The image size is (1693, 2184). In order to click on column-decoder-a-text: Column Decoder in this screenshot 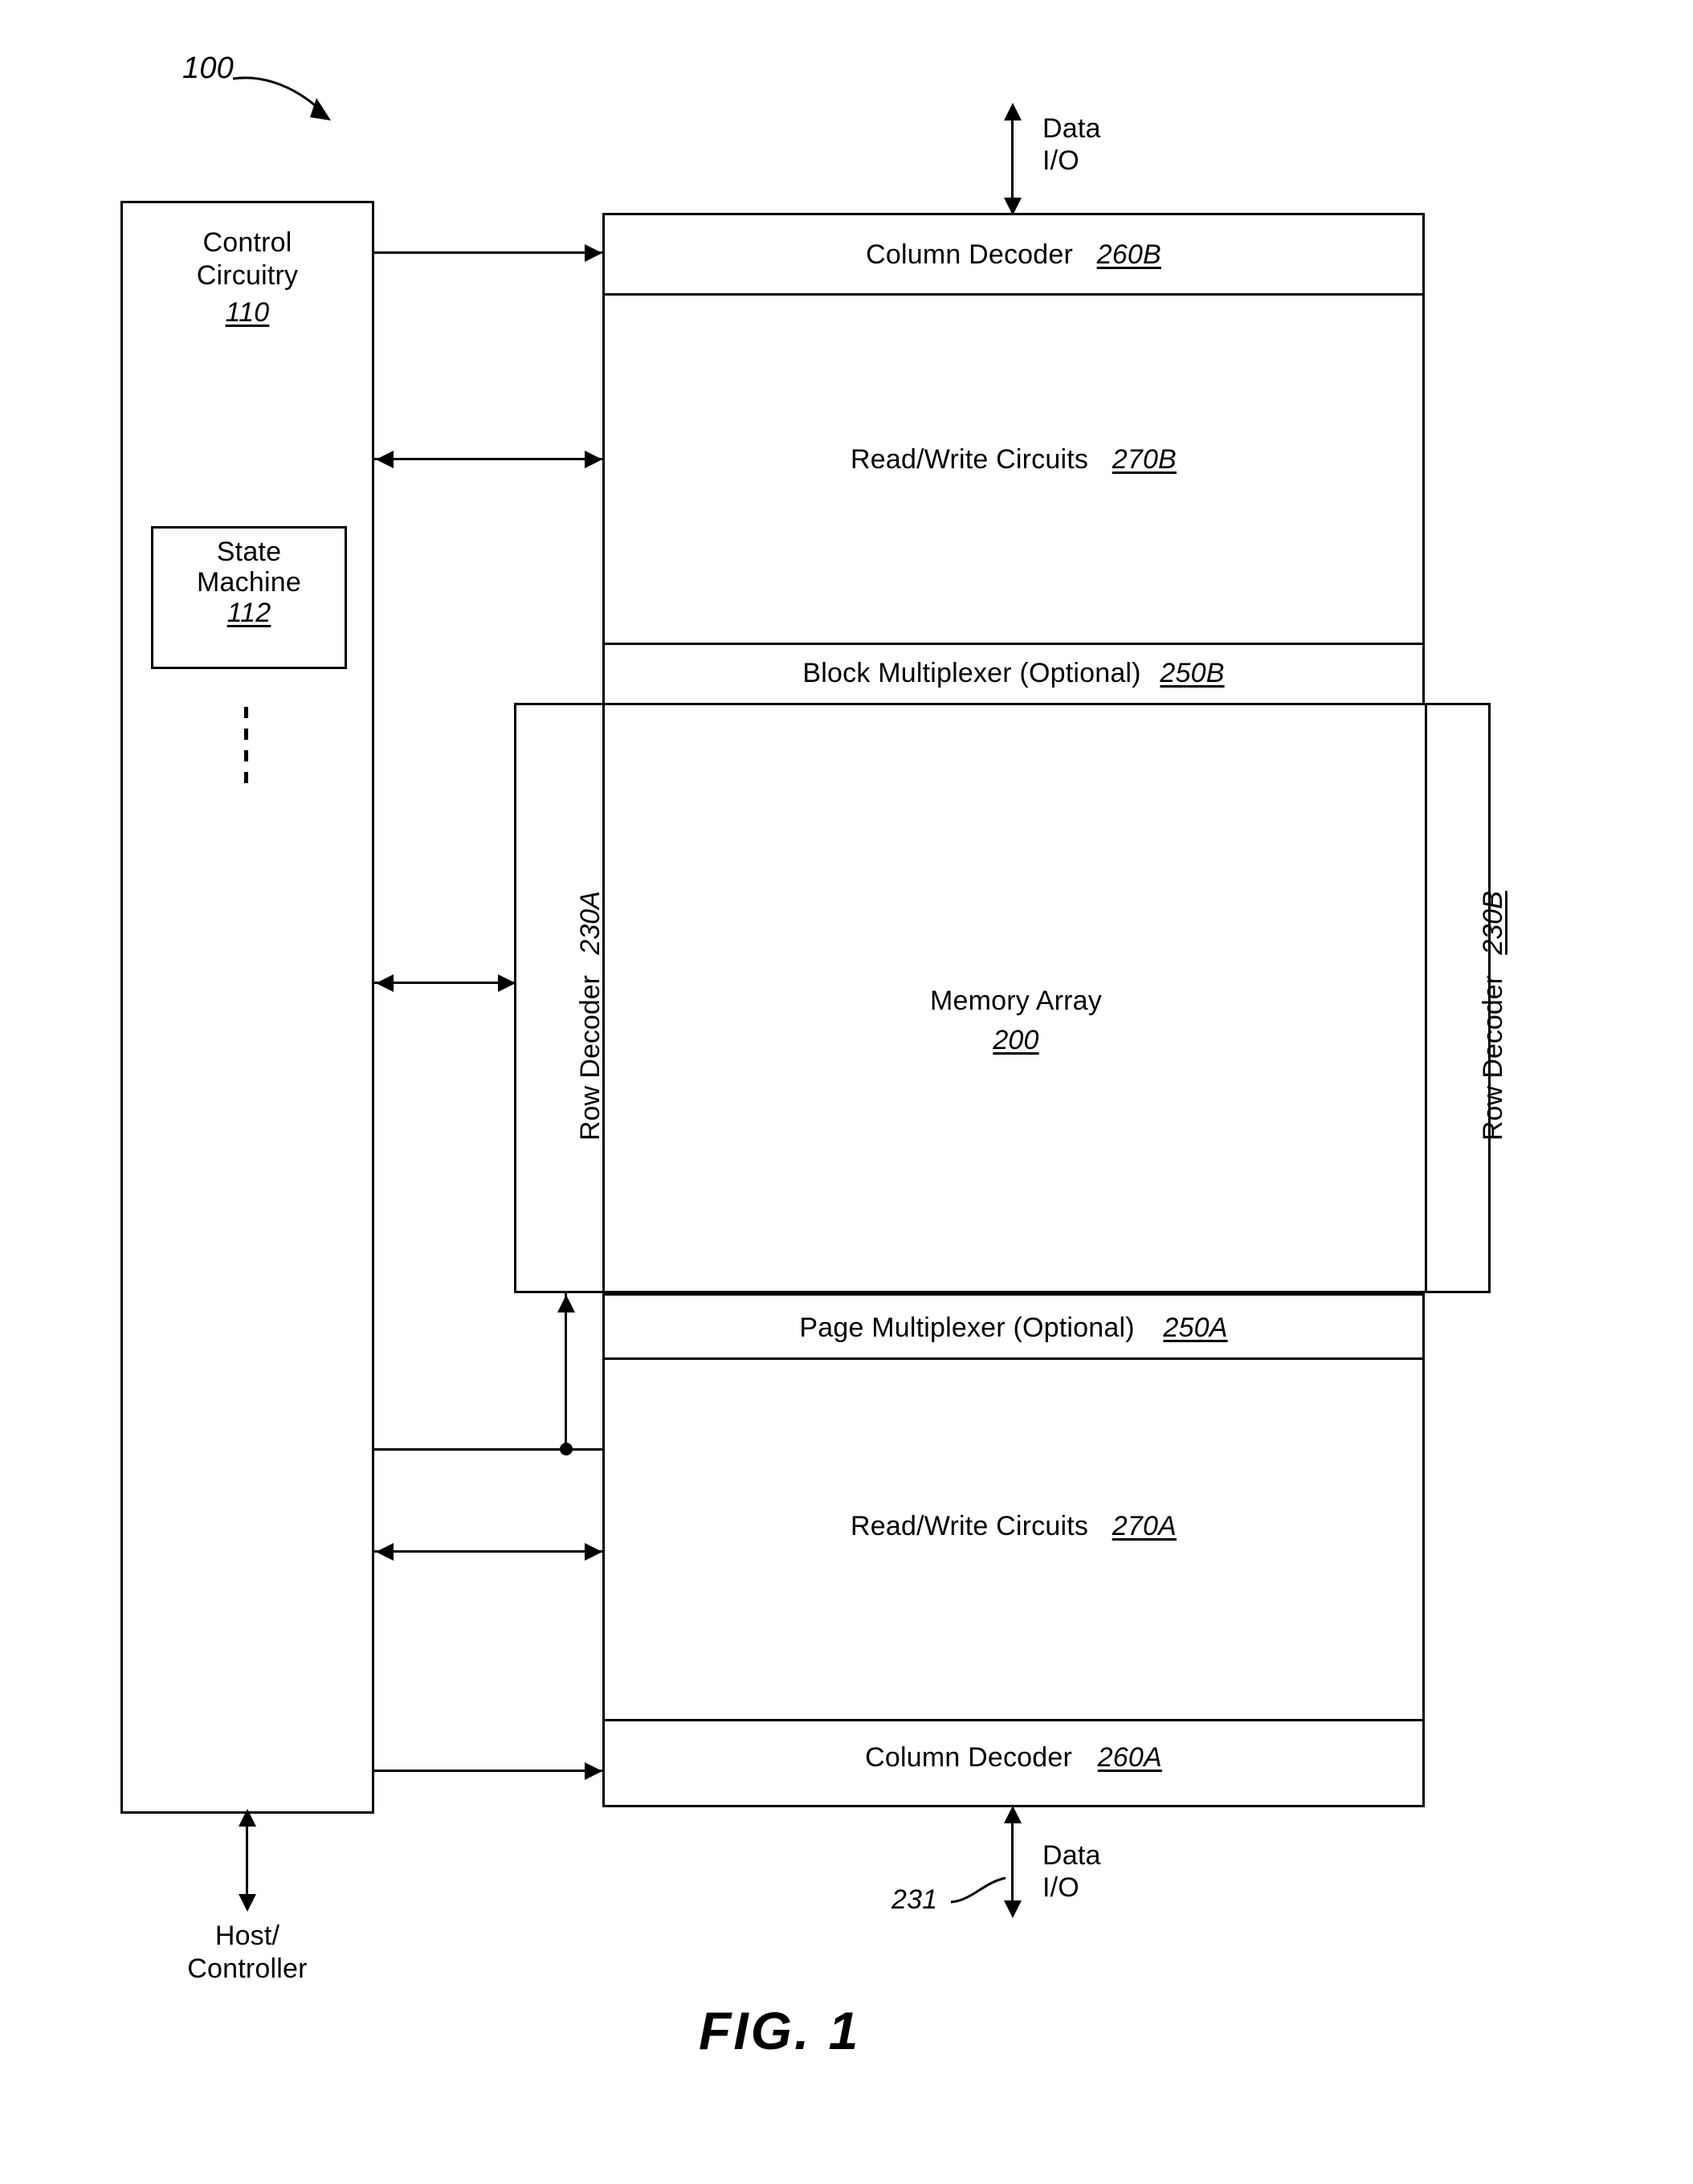, I will do `click(969, 1757)`.